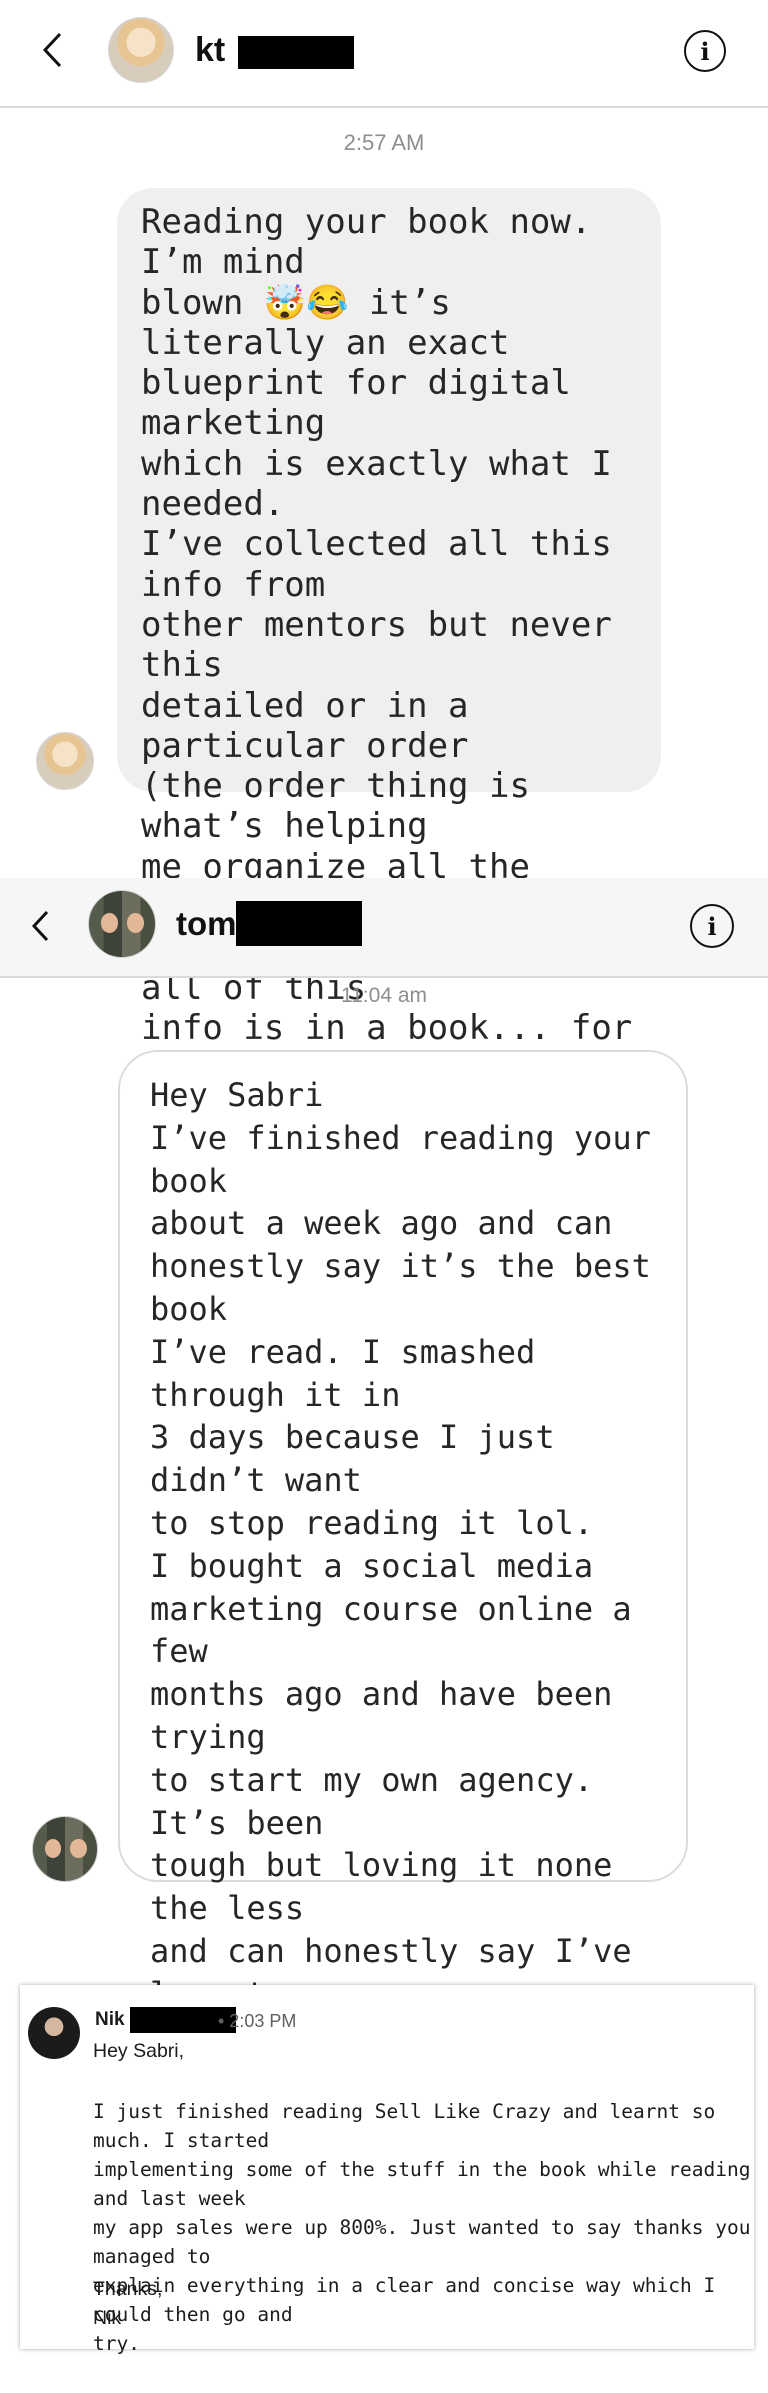 This screenshot has height=2393, width=768. Describe the element at coordinates (400, 1630) in the screenshot. I see `message-line: marketing course online a few` at that location.